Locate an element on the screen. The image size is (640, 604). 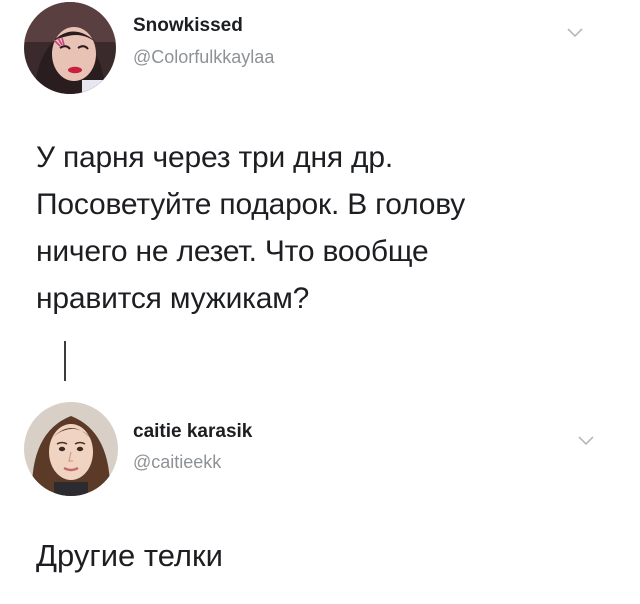
tweet-text-line: нравится мужикам? is located at coordinates (173, 298).